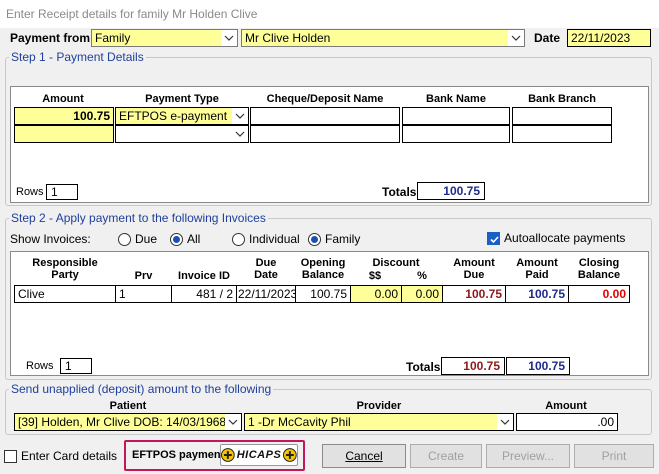  What do you see at coordinates (63, 99) in the screenshot?
I see `col-amount-header: Amount` at bounding box center [63, 99].